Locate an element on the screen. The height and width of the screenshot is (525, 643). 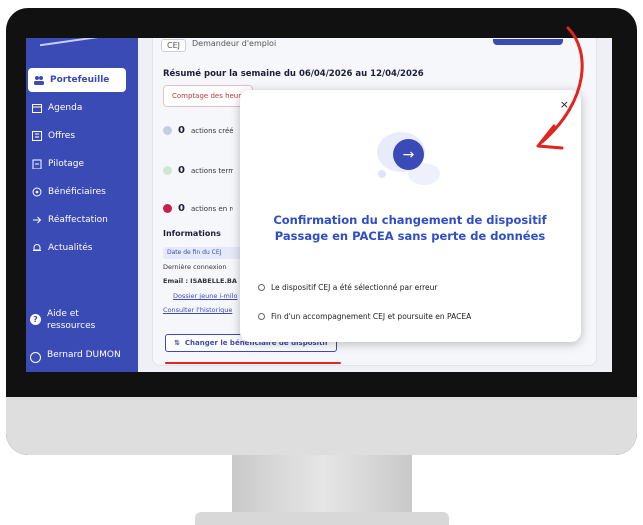
bell-icon is located at coordinates (37, 248).